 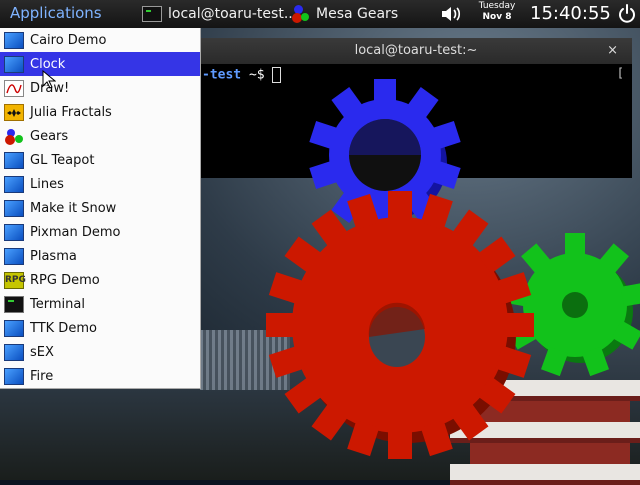 What do you see at coordinates (100, 160) in the screenshot?
I see `menu-item-gl-teapot: GL Teapot` at bounding box center [100, 160].